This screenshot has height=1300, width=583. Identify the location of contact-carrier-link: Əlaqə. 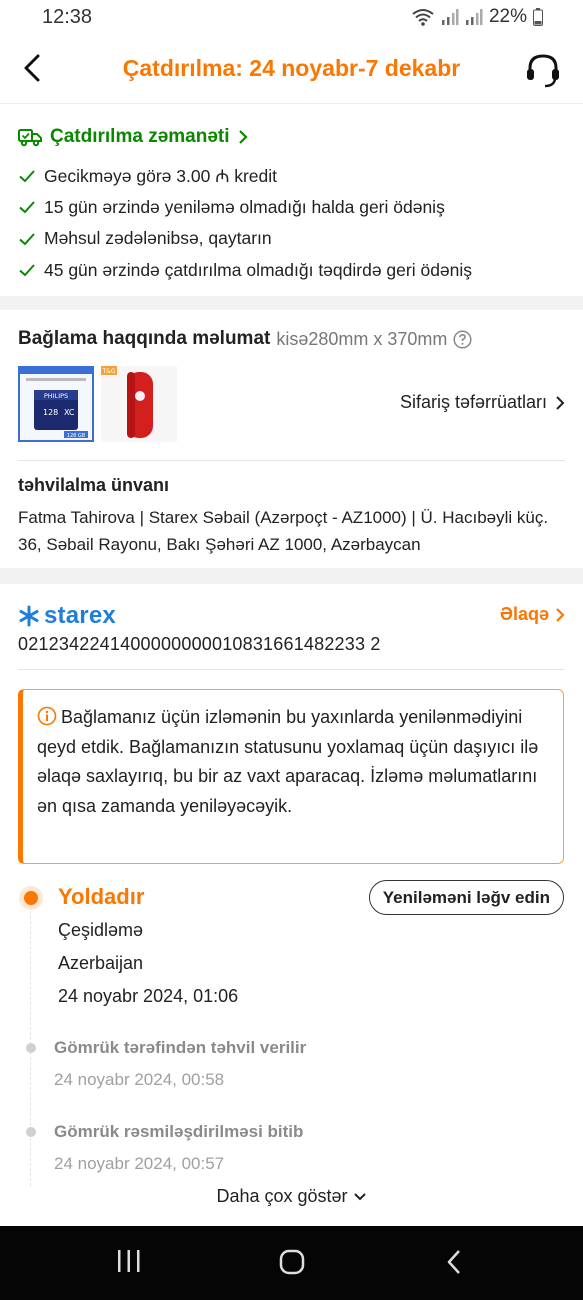
(532, 614).